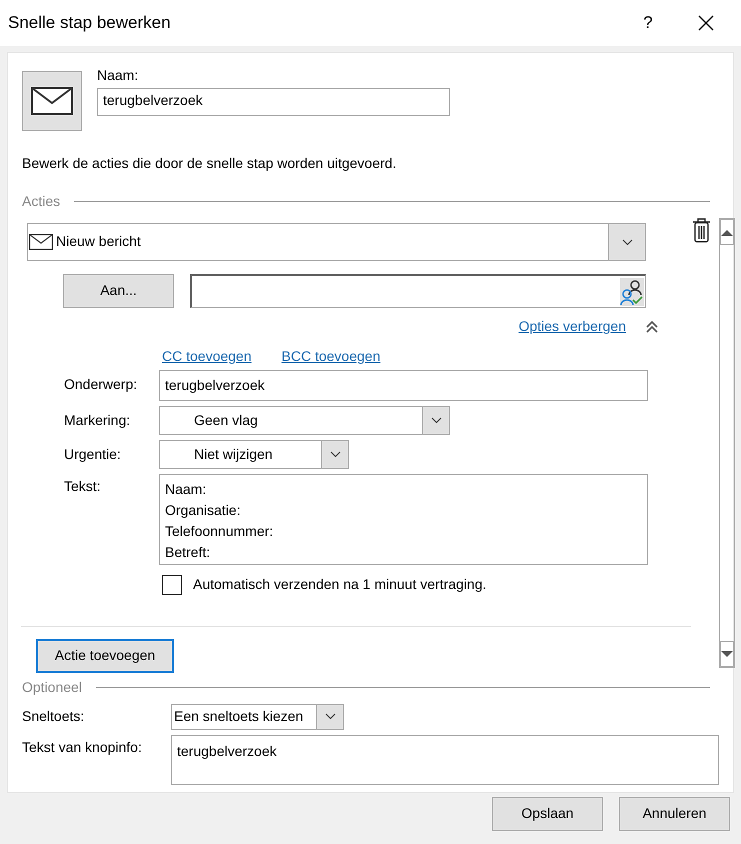 The image size is (741, 844). Describe the element at coordinates (403, 519) in the screenshot. I see `message-field: Naam: Organisatie: Telefoonnummer: Betreft:` at that location.